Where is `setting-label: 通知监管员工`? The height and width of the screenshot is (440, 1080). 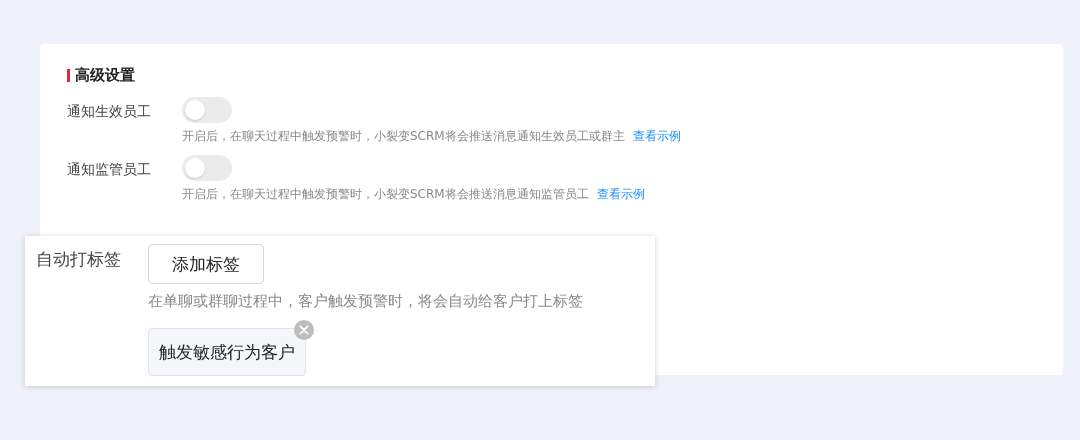
setting-label: 通知监管员工 is located at coordinates (109, 169).